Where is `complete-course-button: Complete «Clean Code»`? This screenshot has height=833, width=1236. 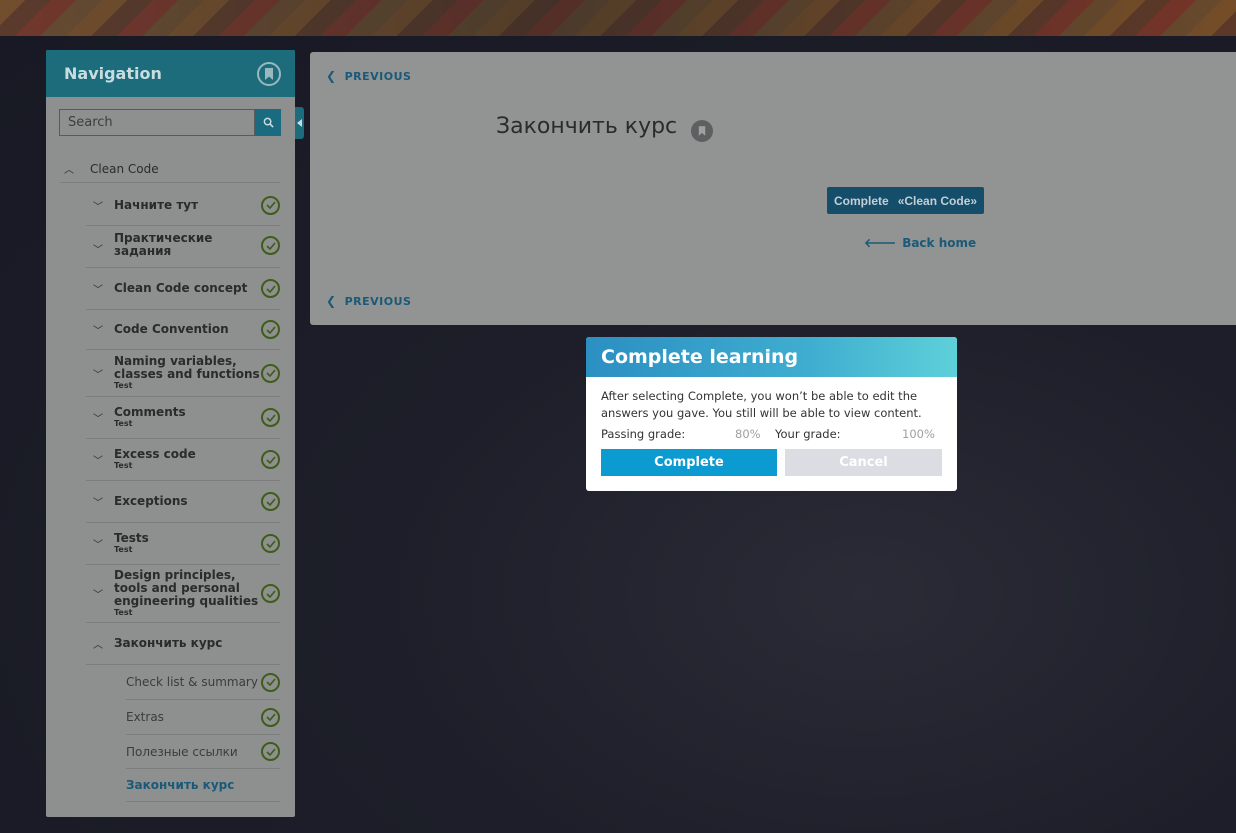 complete-course-button: Complete «Clean Code» is located at coordinates (906, 200).